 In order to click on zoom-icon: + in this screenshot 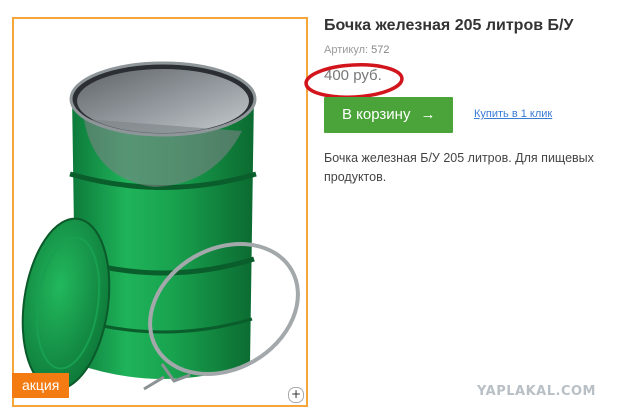, I will do `click(296, 395)`.